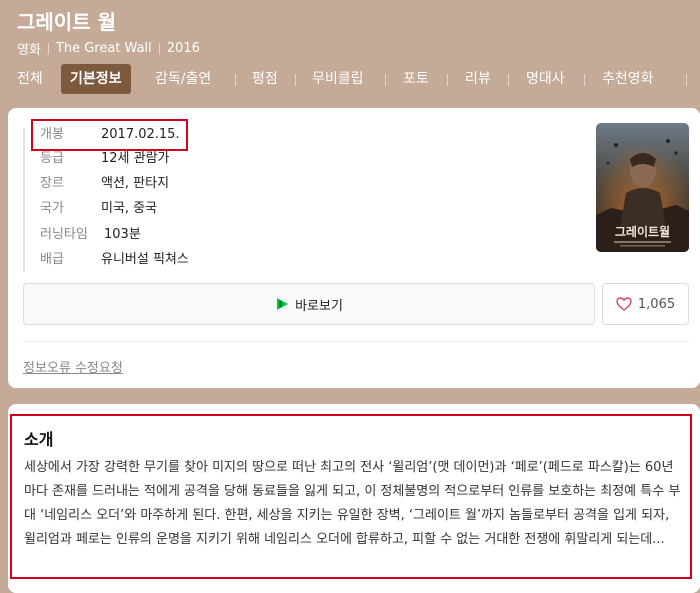 The image size is (700, 593). I want to click on meta-year: 2016, so click(183, 48).